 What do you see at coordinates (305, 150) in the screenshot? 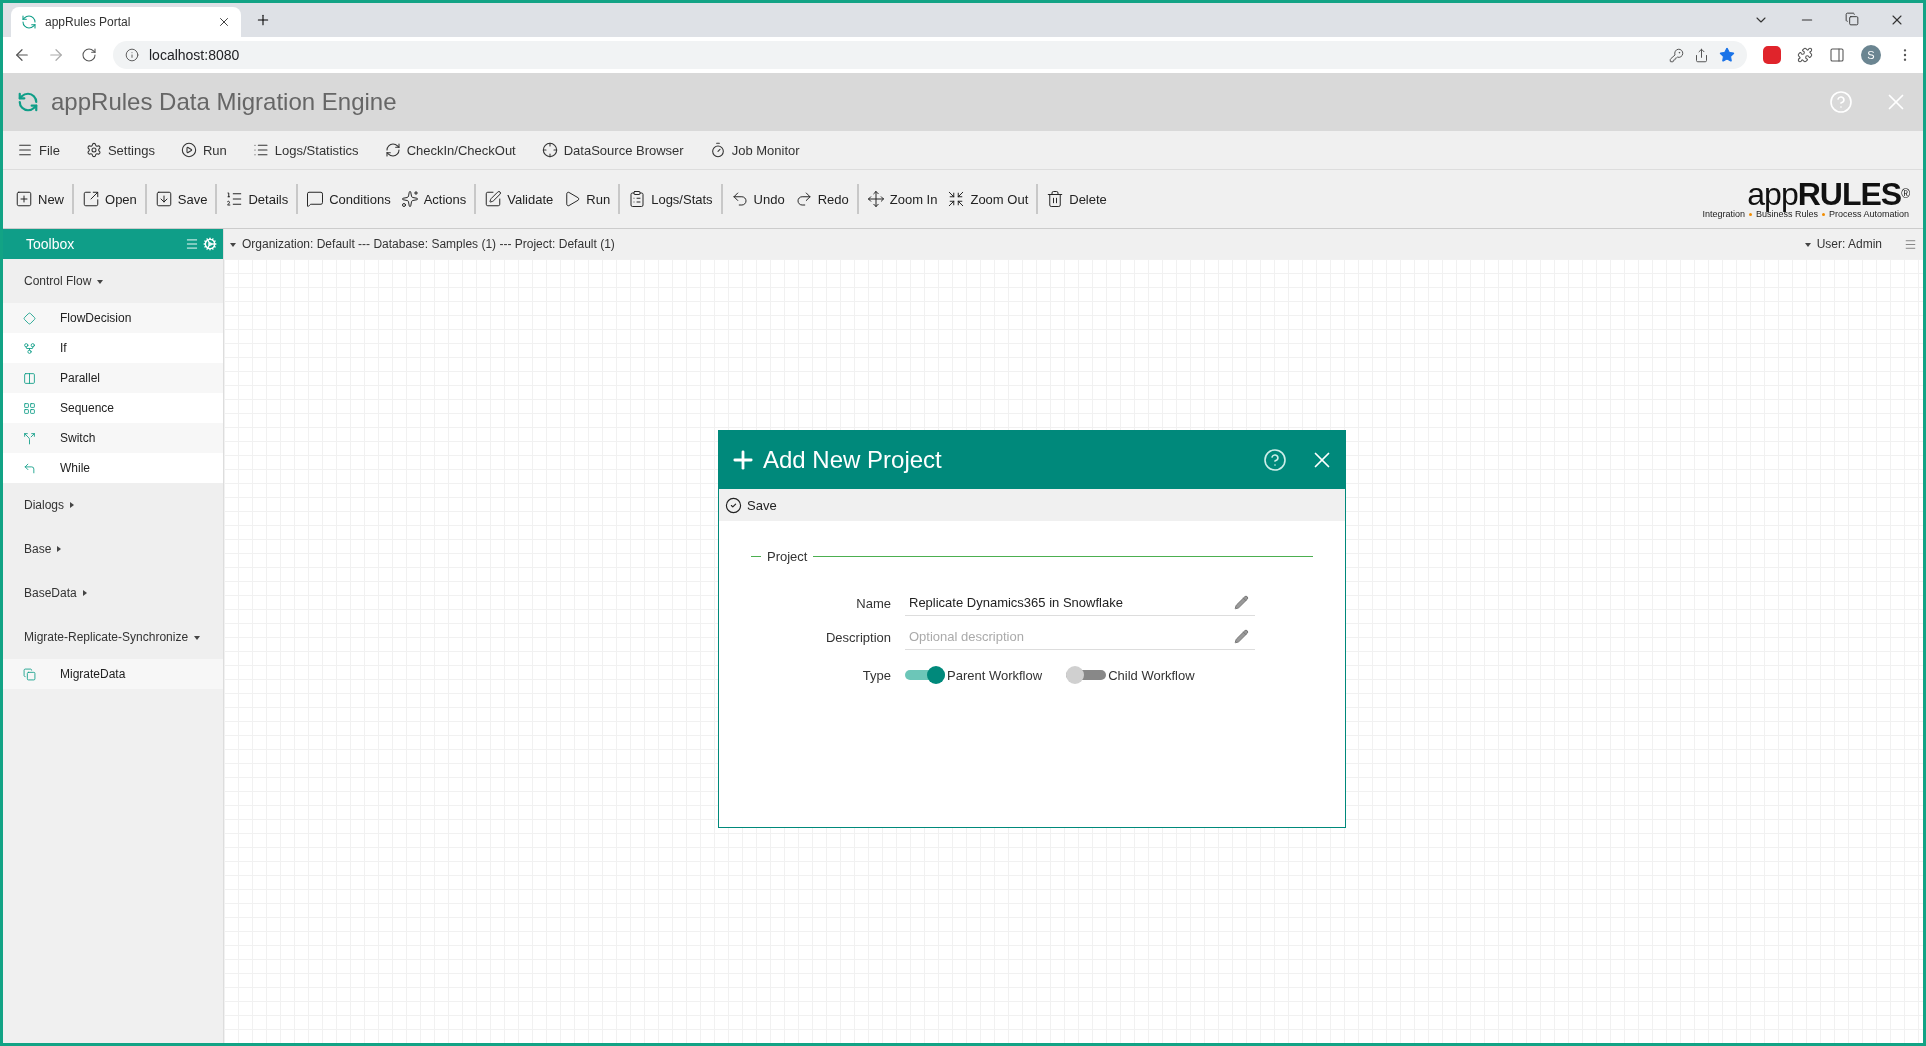
I see `menu-item: Logs/Statistics` at bounding box center [305, 150].